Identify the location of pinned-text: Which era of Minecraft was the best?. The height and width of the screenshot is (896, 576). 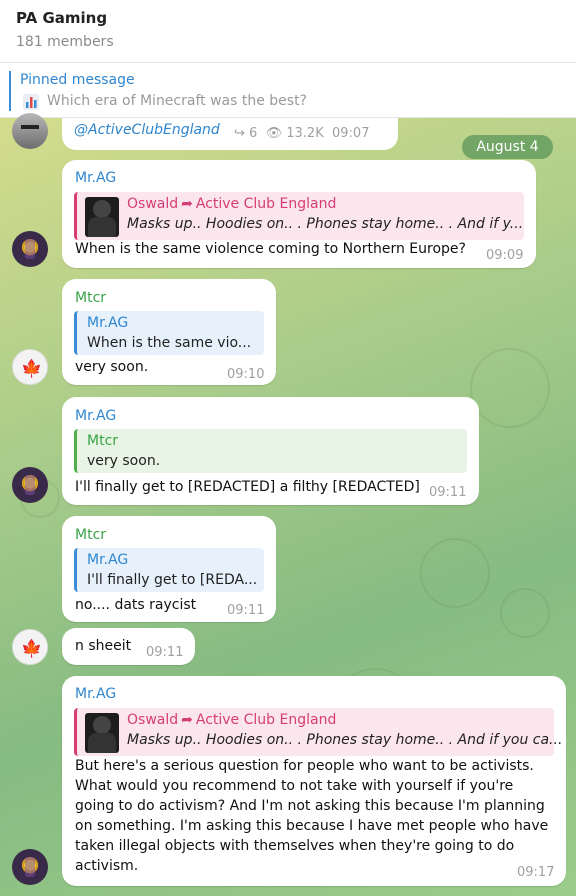
(177, 101).